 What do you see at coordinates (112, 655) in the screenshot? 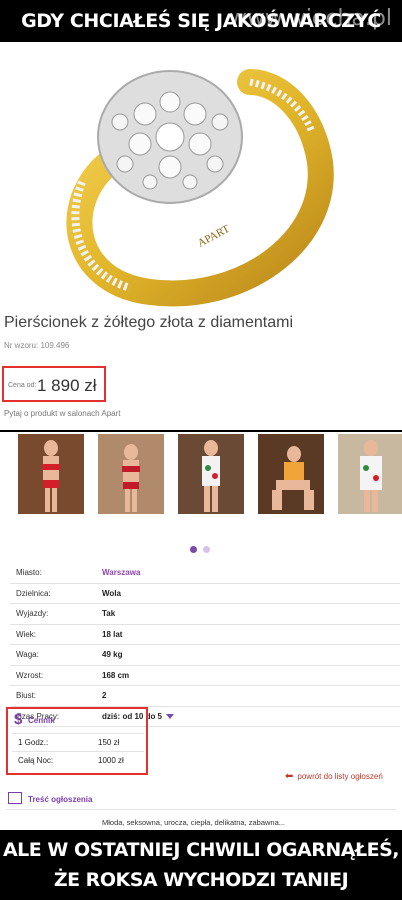
I see `detail-value: 49 kg` at bounding box center [112, 655].